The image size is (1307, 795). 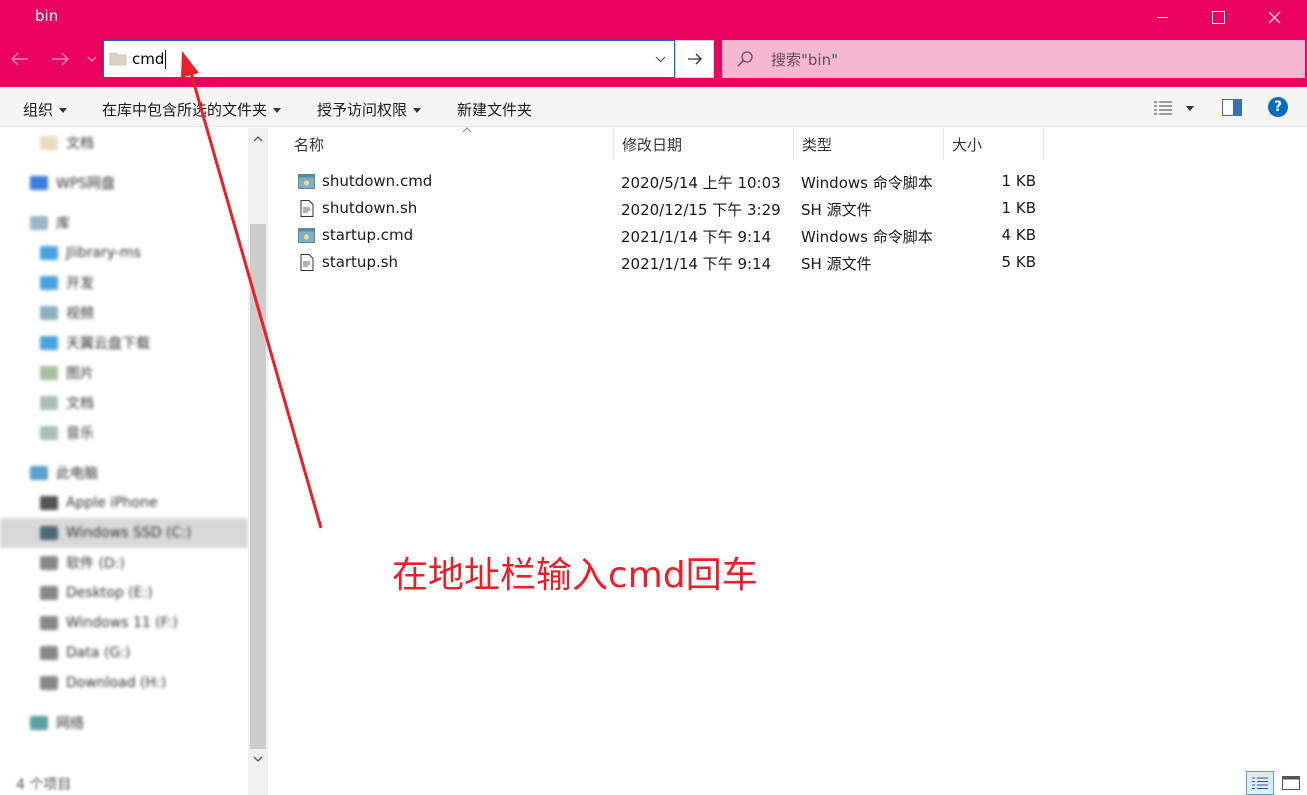 I want to click on sidebar-item: Data (G:), so click(x=124, y=653).